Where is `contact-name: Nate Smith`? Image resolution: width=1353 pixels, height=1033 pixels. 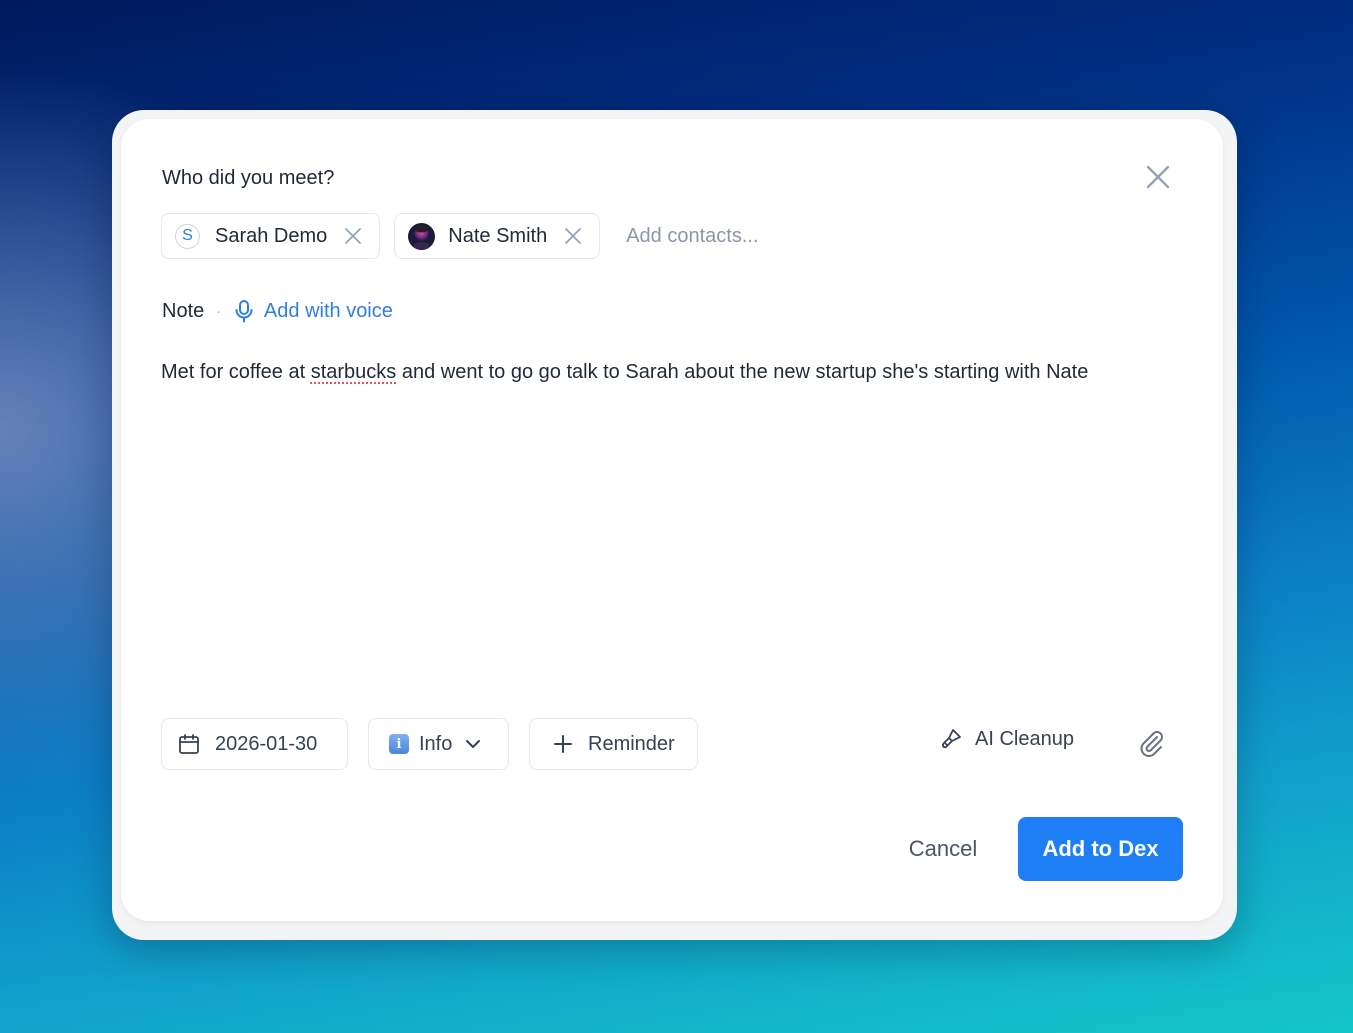 contact-name: Nate Smith is located at coordinates (498, 235).